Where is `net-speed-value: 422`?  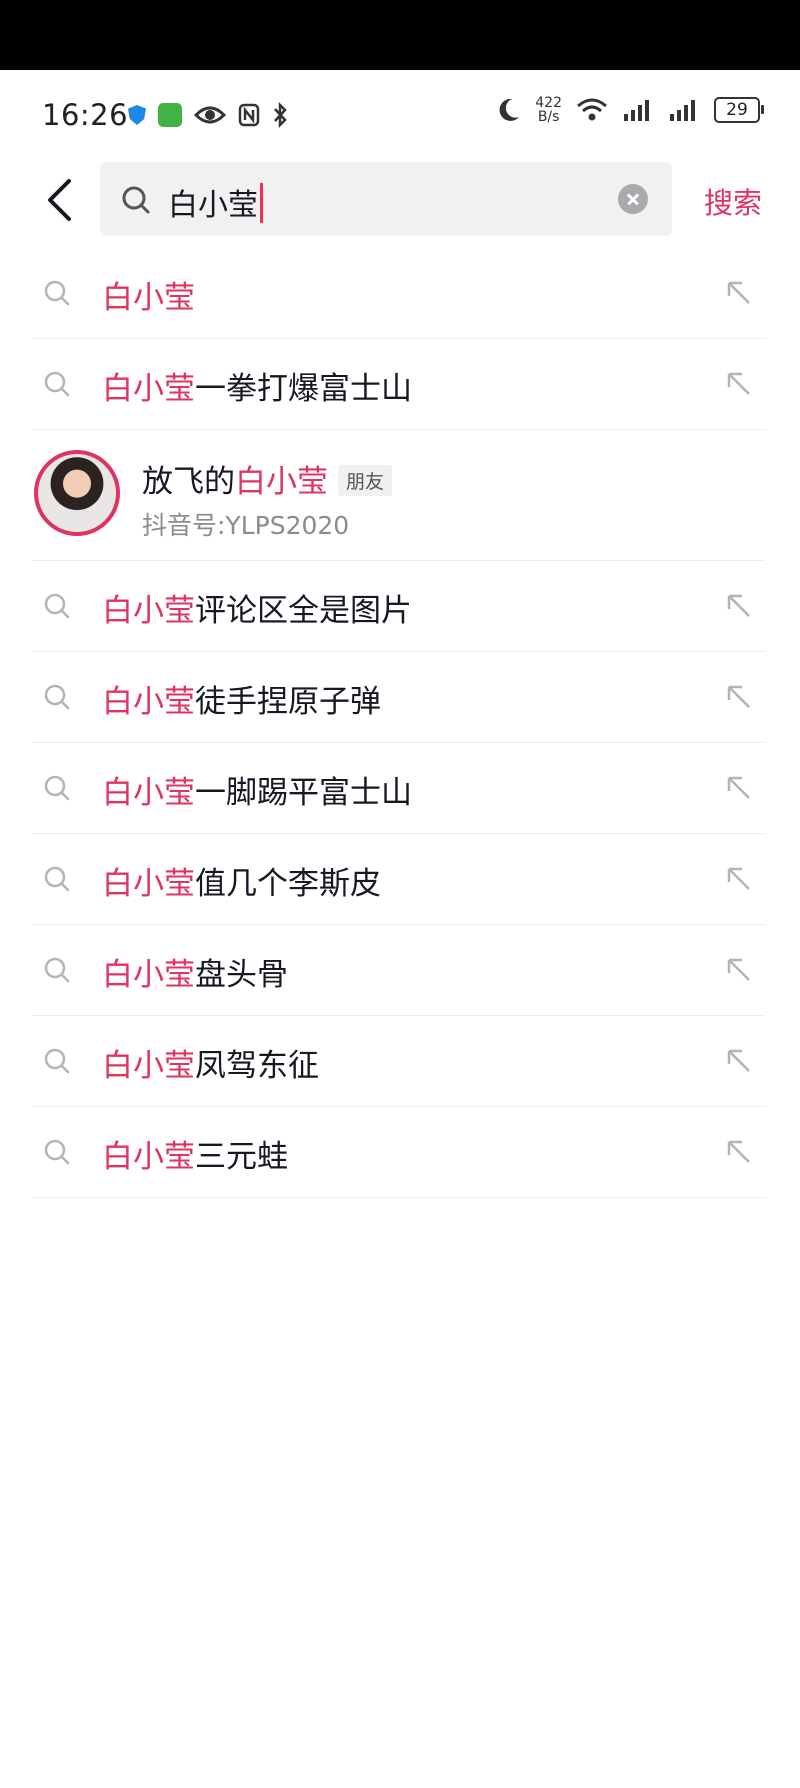 net-speed-value: 422 is located at coordinates (548, 103).